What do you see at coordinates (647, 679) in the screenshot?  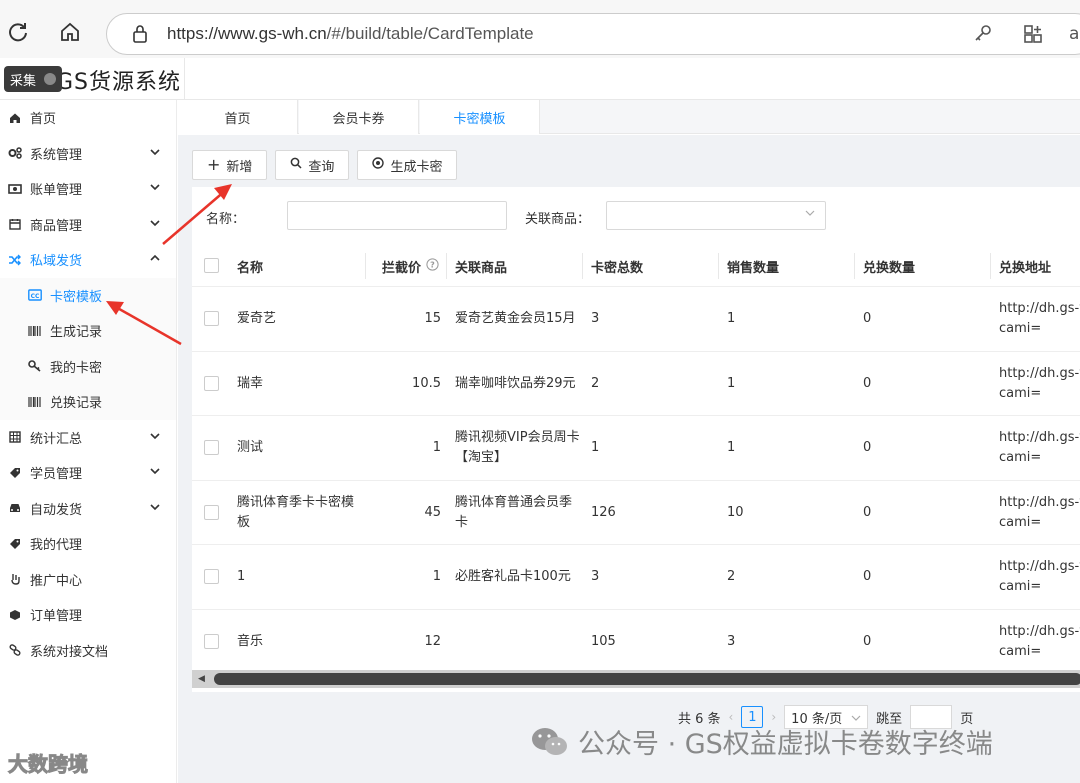 I see `scrollbar-thumb` at bounding box center [647, 679].